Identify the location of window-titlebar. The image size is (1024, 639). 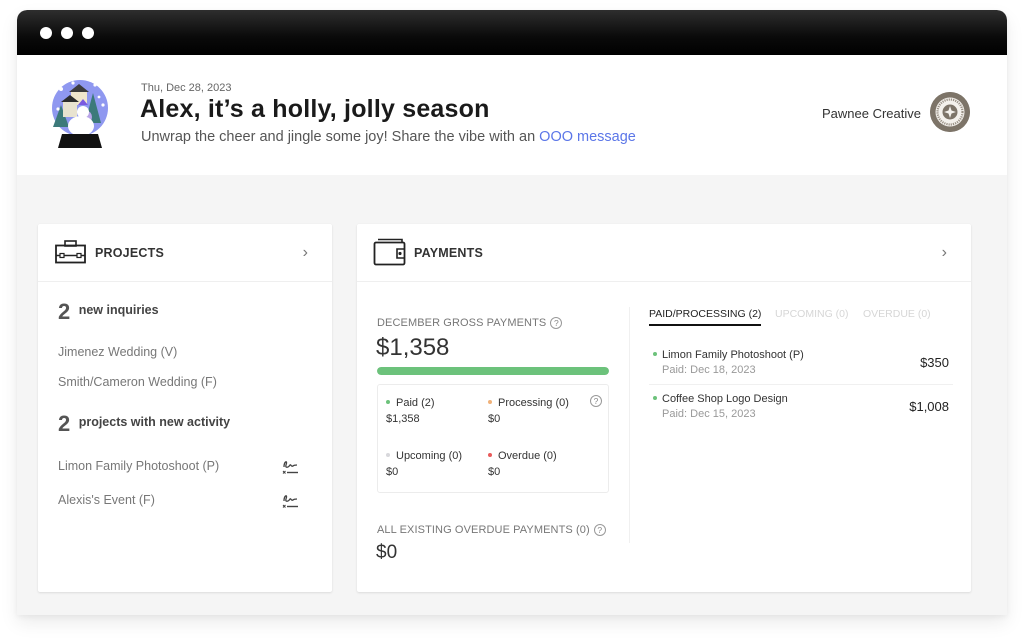
(512, 32).